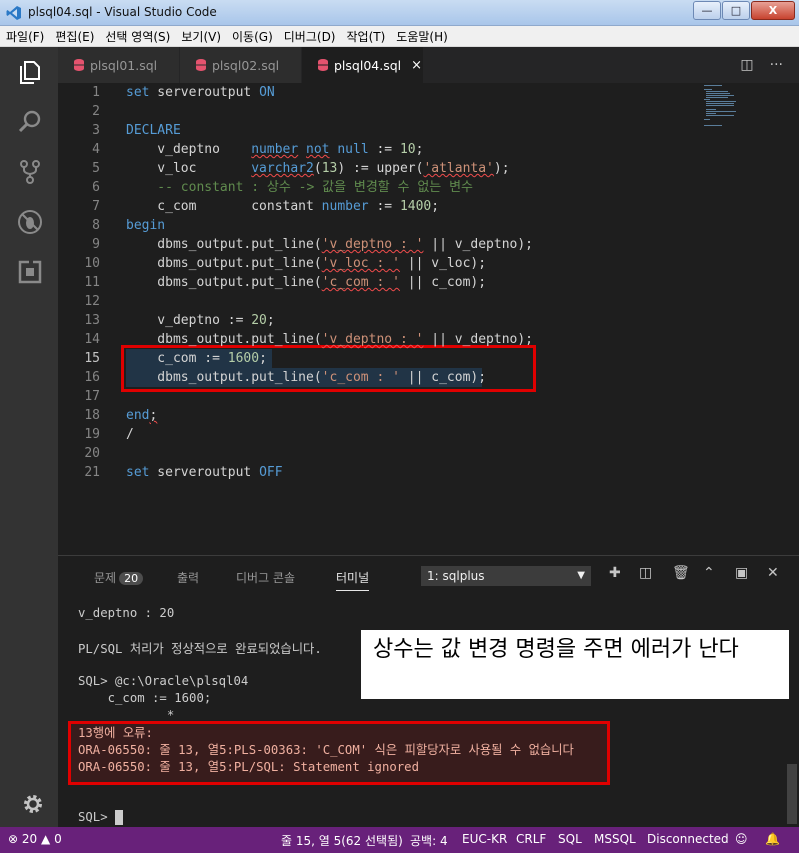 The width and height of the screenshot is (799, 853). I want to click on settings-gear-icon, so click(33, 804).